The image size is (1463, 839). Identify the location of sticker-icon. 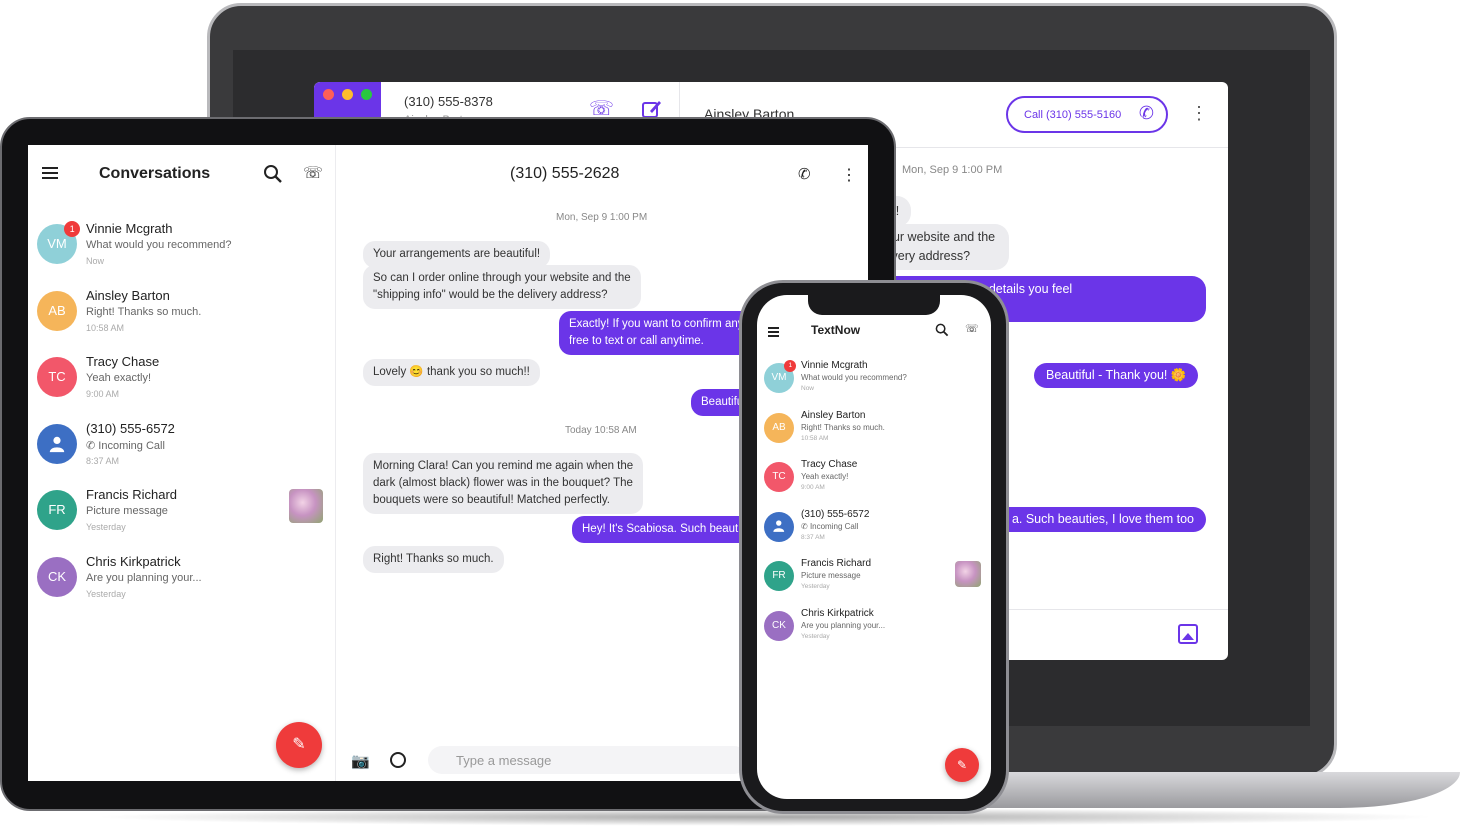
(398, 760).